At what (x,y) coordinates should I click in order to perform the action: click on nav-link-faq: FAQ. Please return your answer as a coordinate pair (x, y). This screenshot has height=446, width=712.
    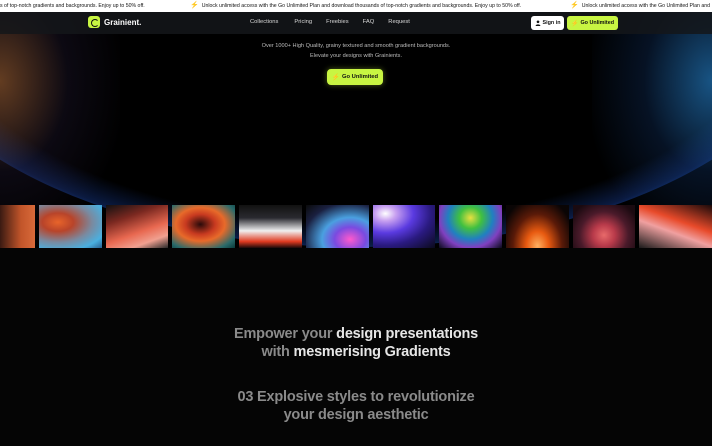
    Looking at the image, I should click on (369, 22).